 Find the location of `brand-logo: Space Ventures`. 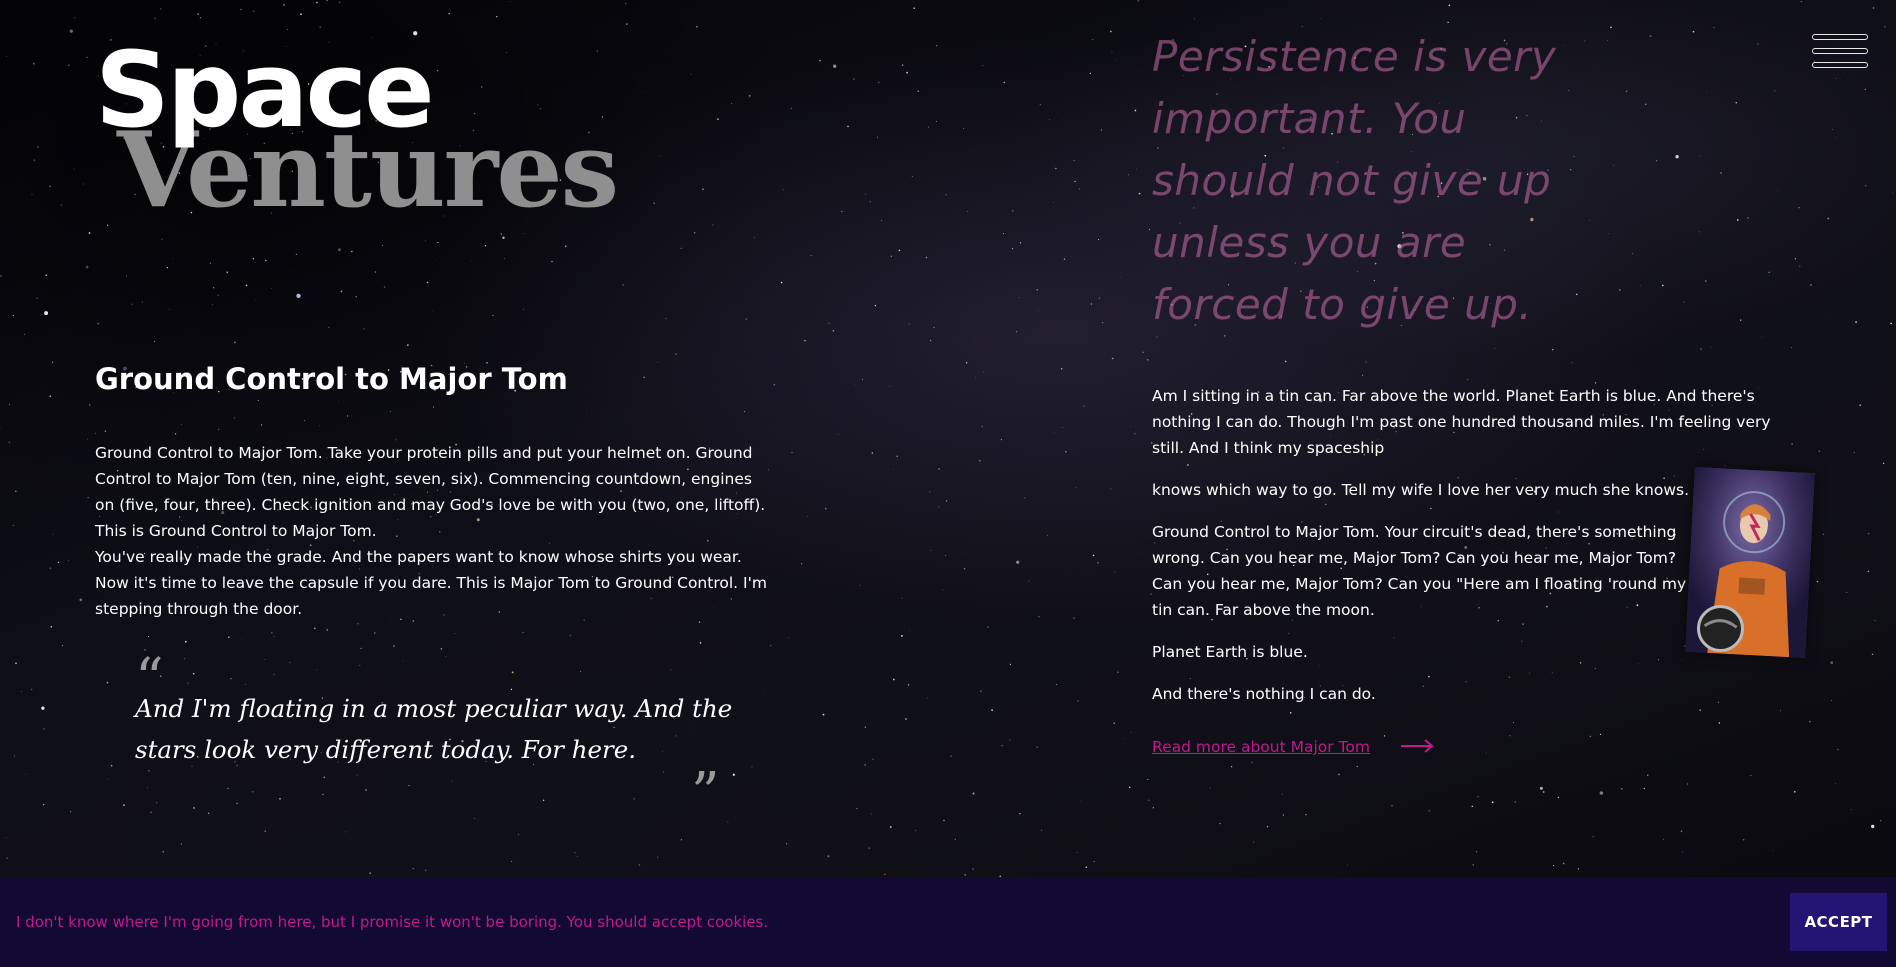

brand-logo: Space Ventures is located at coordinates (375, 130).